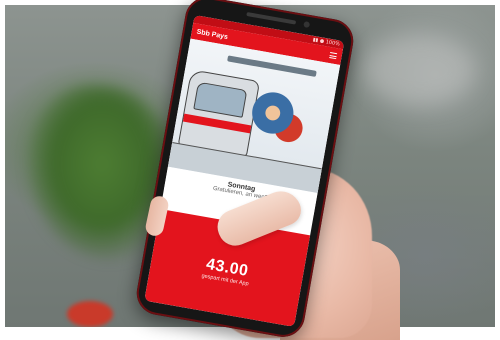  What do you see at coordinates (220, 99) in the screenshot?
I see `train-window` at bounding box center [220, 99].